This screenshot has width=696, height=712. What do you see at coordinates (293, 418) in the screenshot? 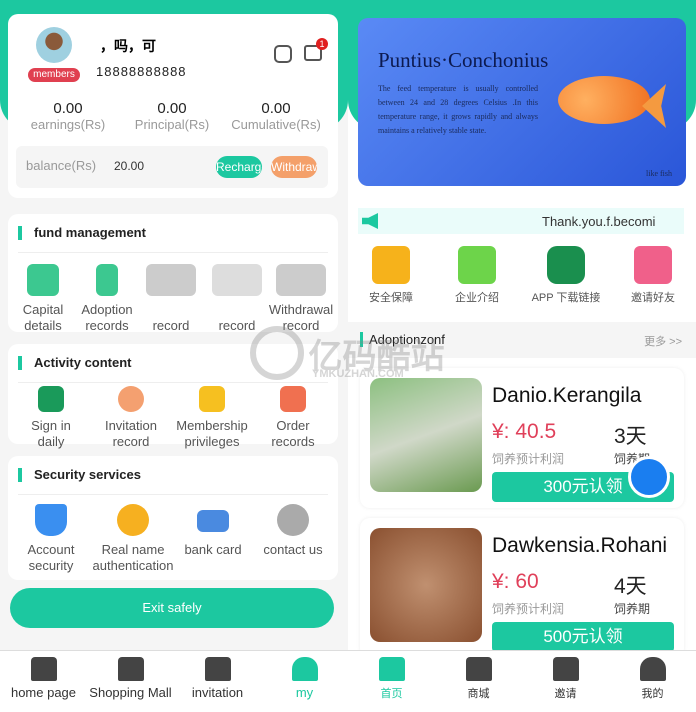
I see `order-records: Order records` at bounding box center [293, 418].